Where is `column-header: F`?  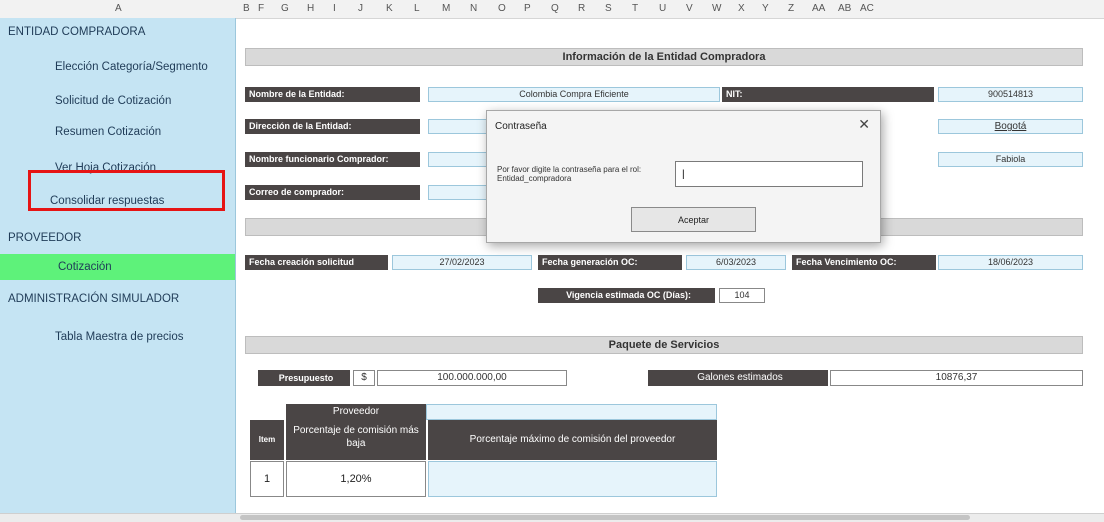 column-header: F is located at coordinates (261, 8).